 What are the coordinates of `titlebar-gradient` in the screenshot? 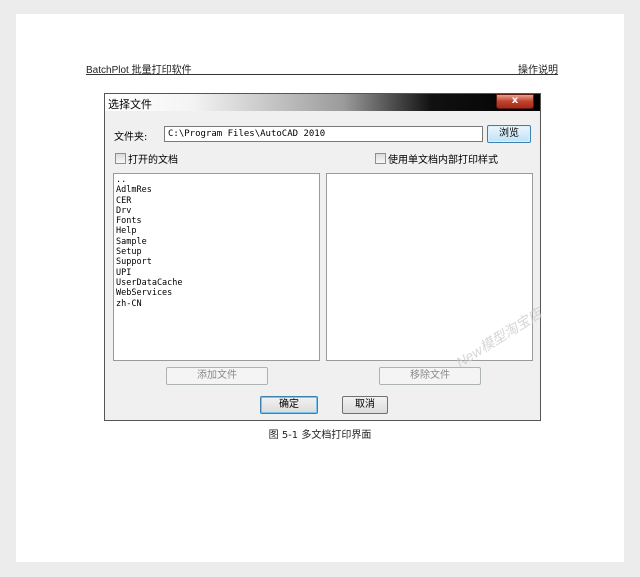 It's located at (322, 102).